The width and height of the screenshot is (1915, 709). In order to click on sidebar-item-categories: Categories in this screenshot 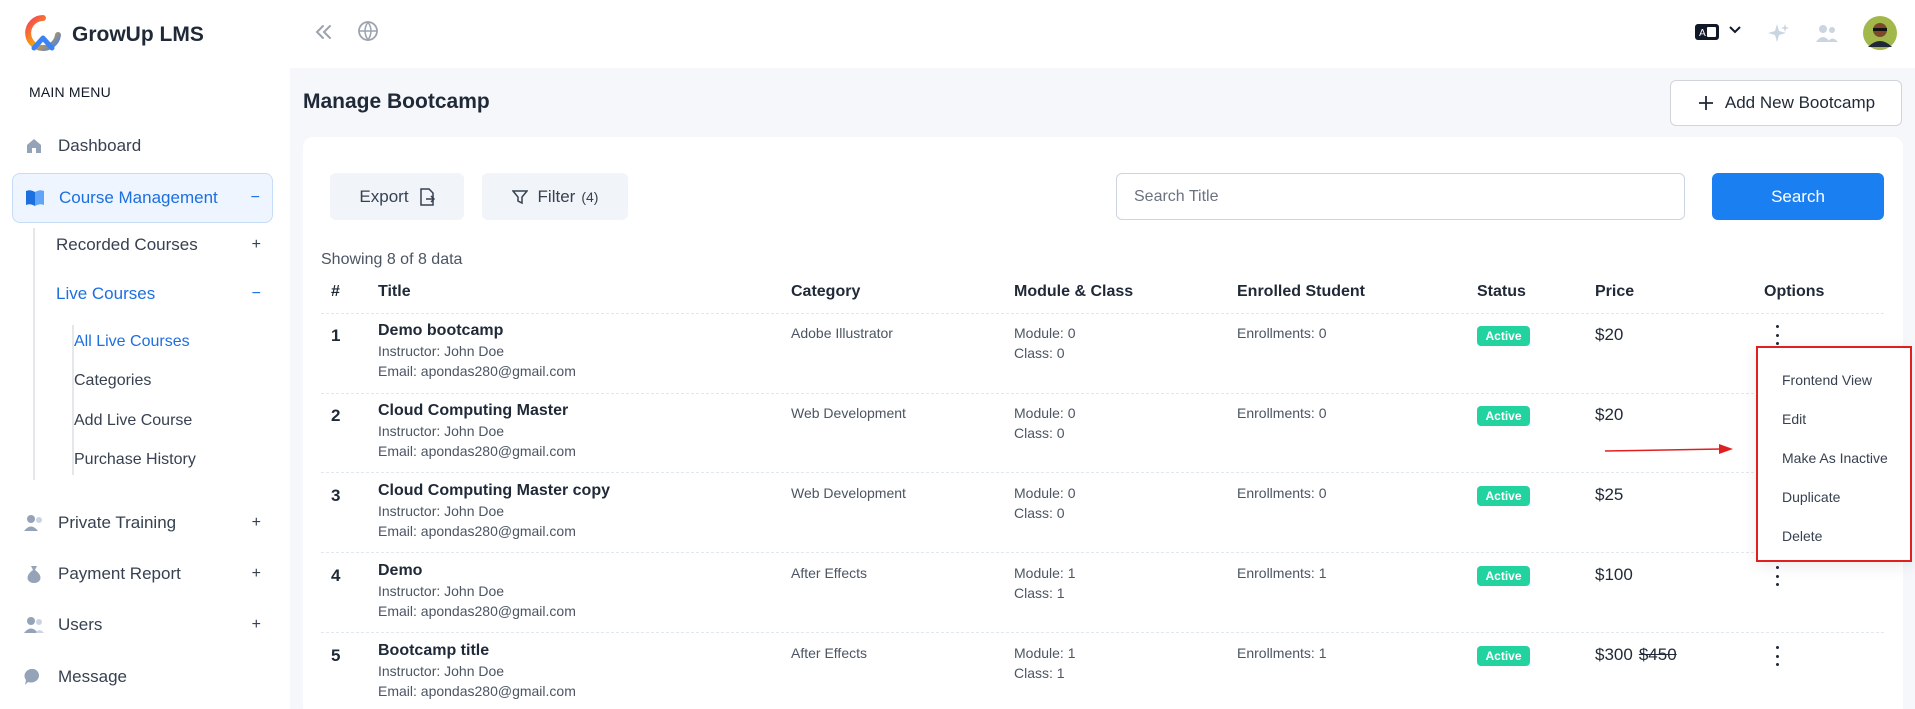, I will do `click(112, 381)`.